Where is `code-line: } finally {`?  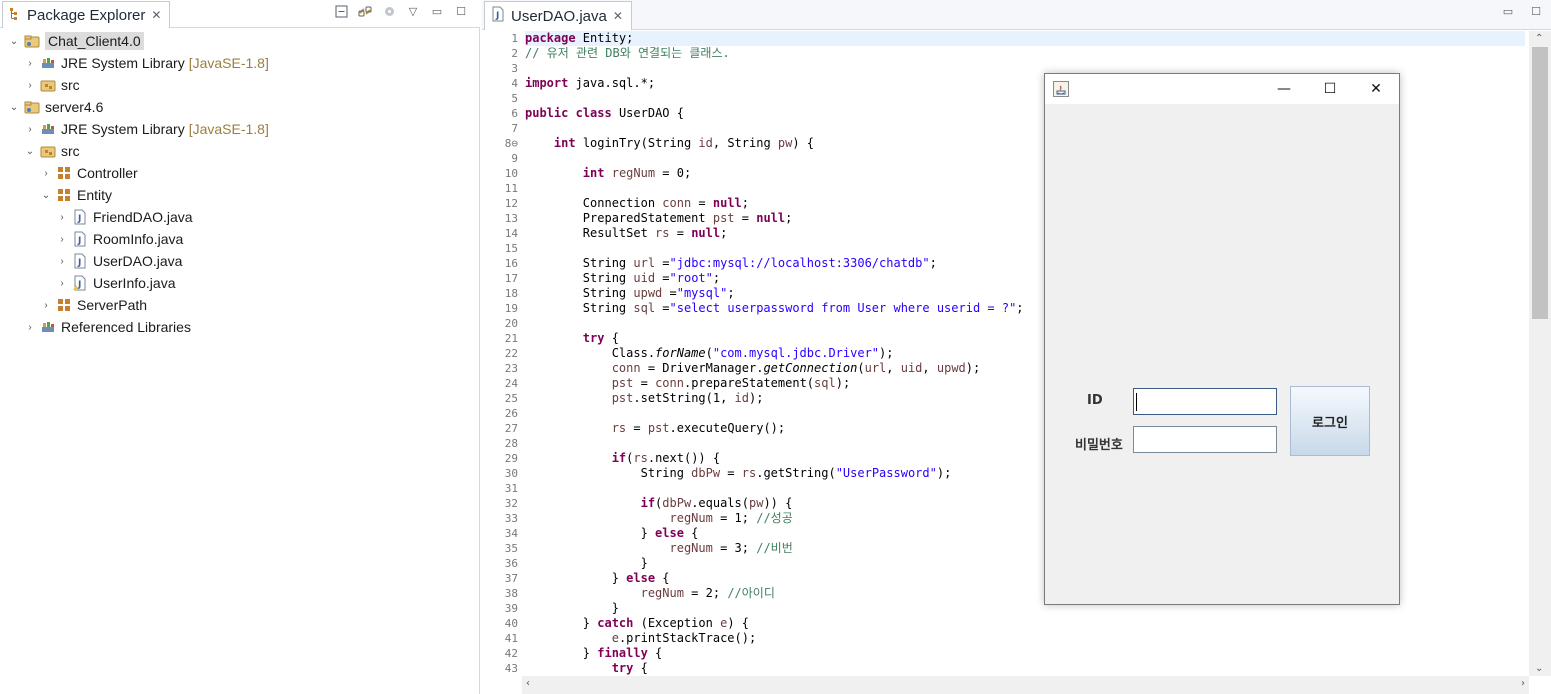 code-line: } finally { is located at coordinates (593, 653).